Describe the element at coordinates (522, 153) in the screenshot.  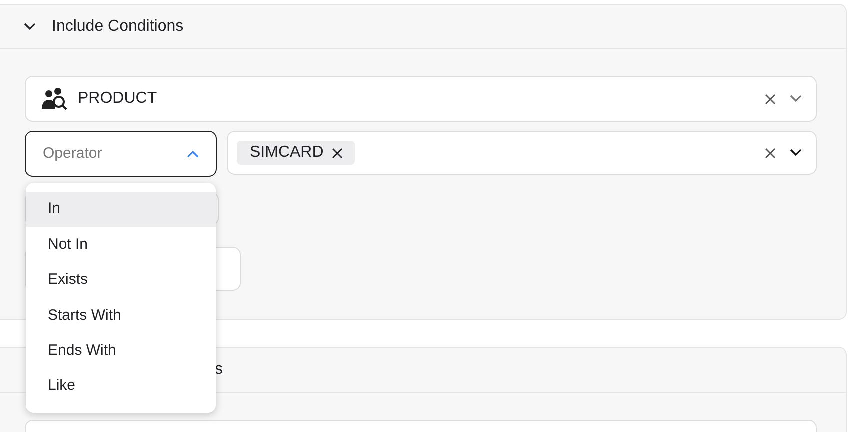
I see `values-select: SIMCARD` at that location.